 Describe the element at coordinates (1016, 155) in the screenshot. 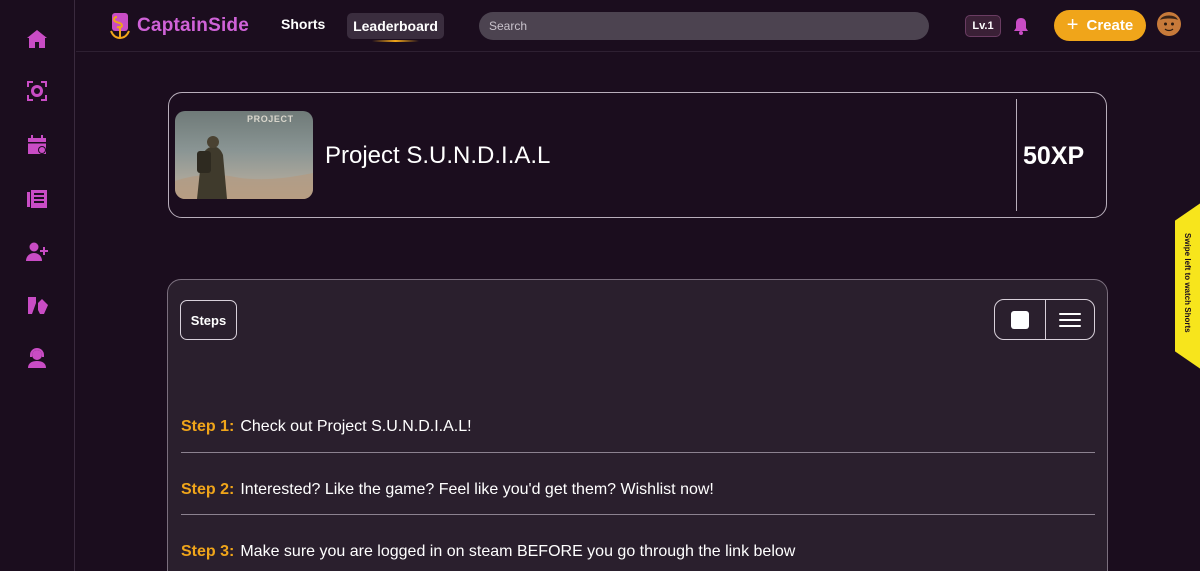

I see `card-divider` at that location.